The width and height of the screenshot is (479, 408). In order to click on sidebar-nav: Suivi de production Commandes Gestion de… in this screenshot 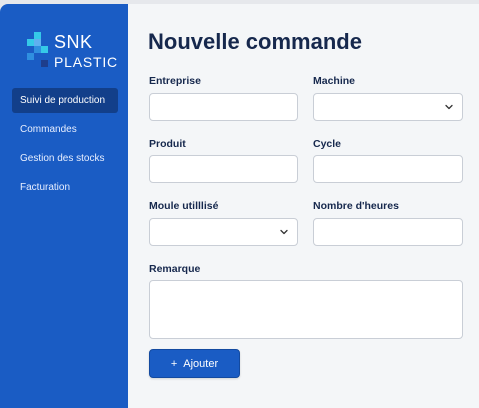, I will do `click(65, 146)`.